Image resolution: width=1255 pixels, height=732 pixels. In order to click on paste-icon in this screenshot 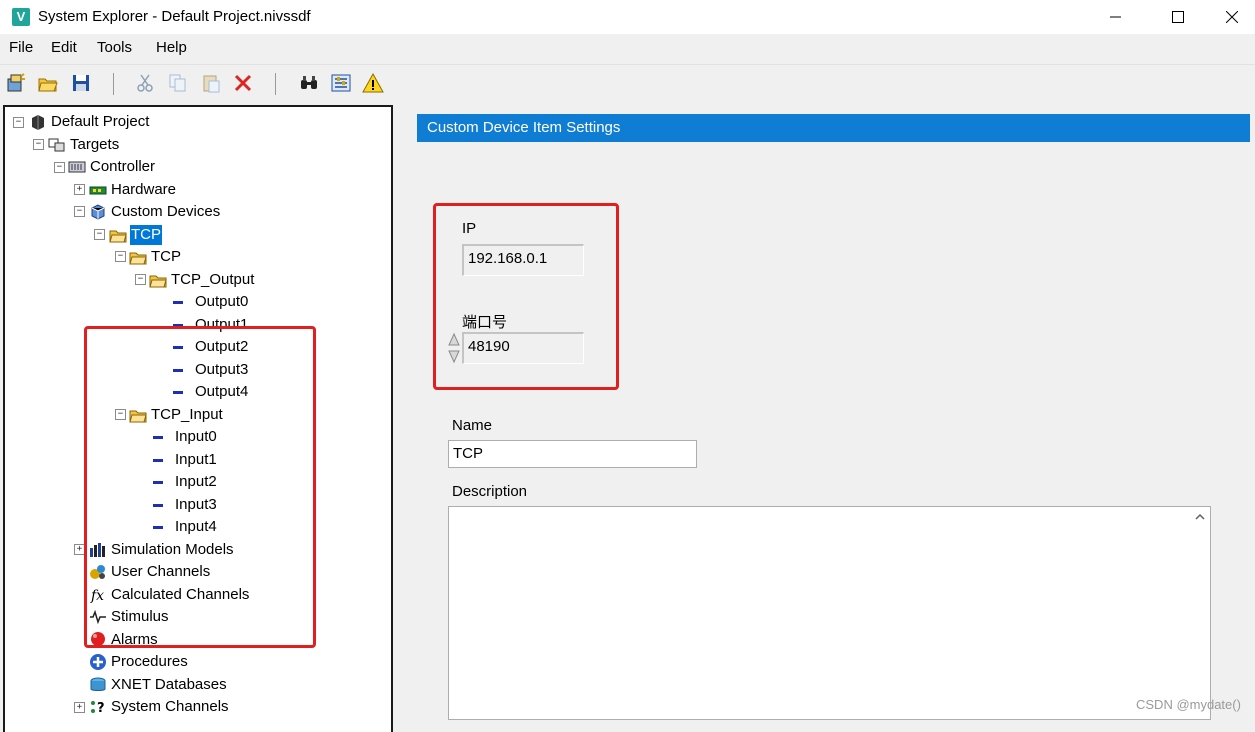, I will do `click(211, 84)`.